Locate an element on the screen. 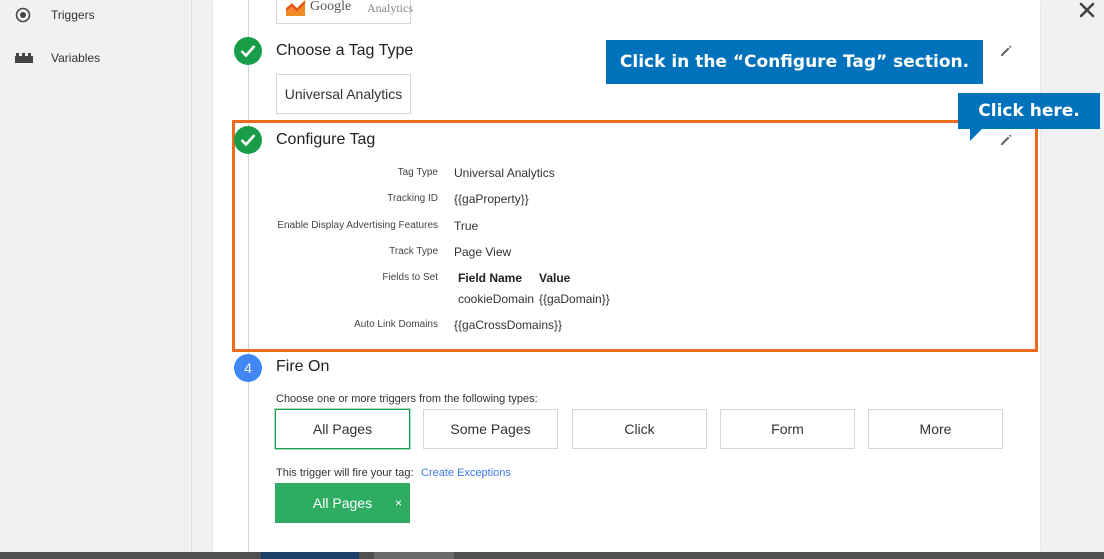 The height and width of the screenshot is (559, 1104). trigger-some-pages-button: Some Pages is located at coordinates (490, 429).